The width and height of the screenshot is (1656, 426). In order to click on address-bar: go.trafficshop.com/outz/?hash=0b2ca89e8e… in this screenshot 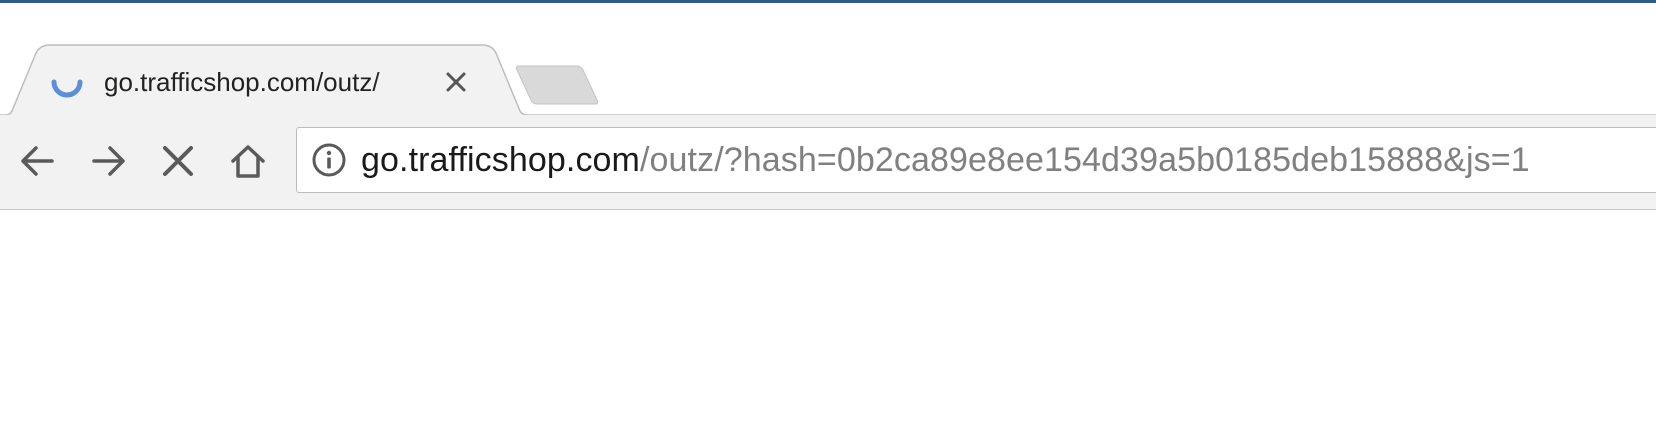, I will do `click(976, 160)`.